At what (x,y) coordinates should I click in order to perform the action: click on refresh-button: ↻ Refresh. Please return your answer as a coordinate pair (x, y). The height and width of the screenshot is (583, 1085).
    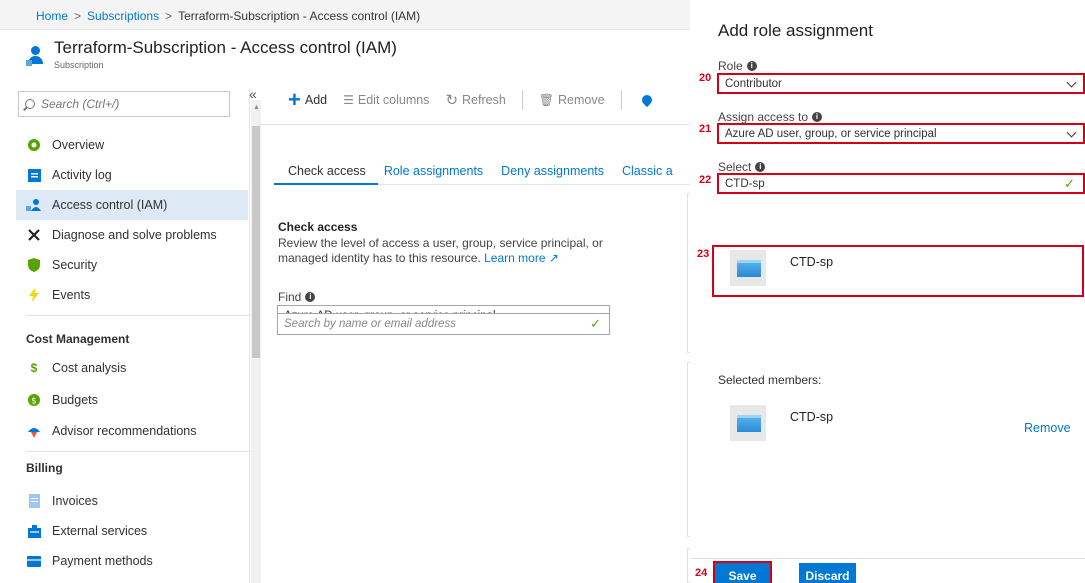
    Looking at the image, I should click on (475, 100).